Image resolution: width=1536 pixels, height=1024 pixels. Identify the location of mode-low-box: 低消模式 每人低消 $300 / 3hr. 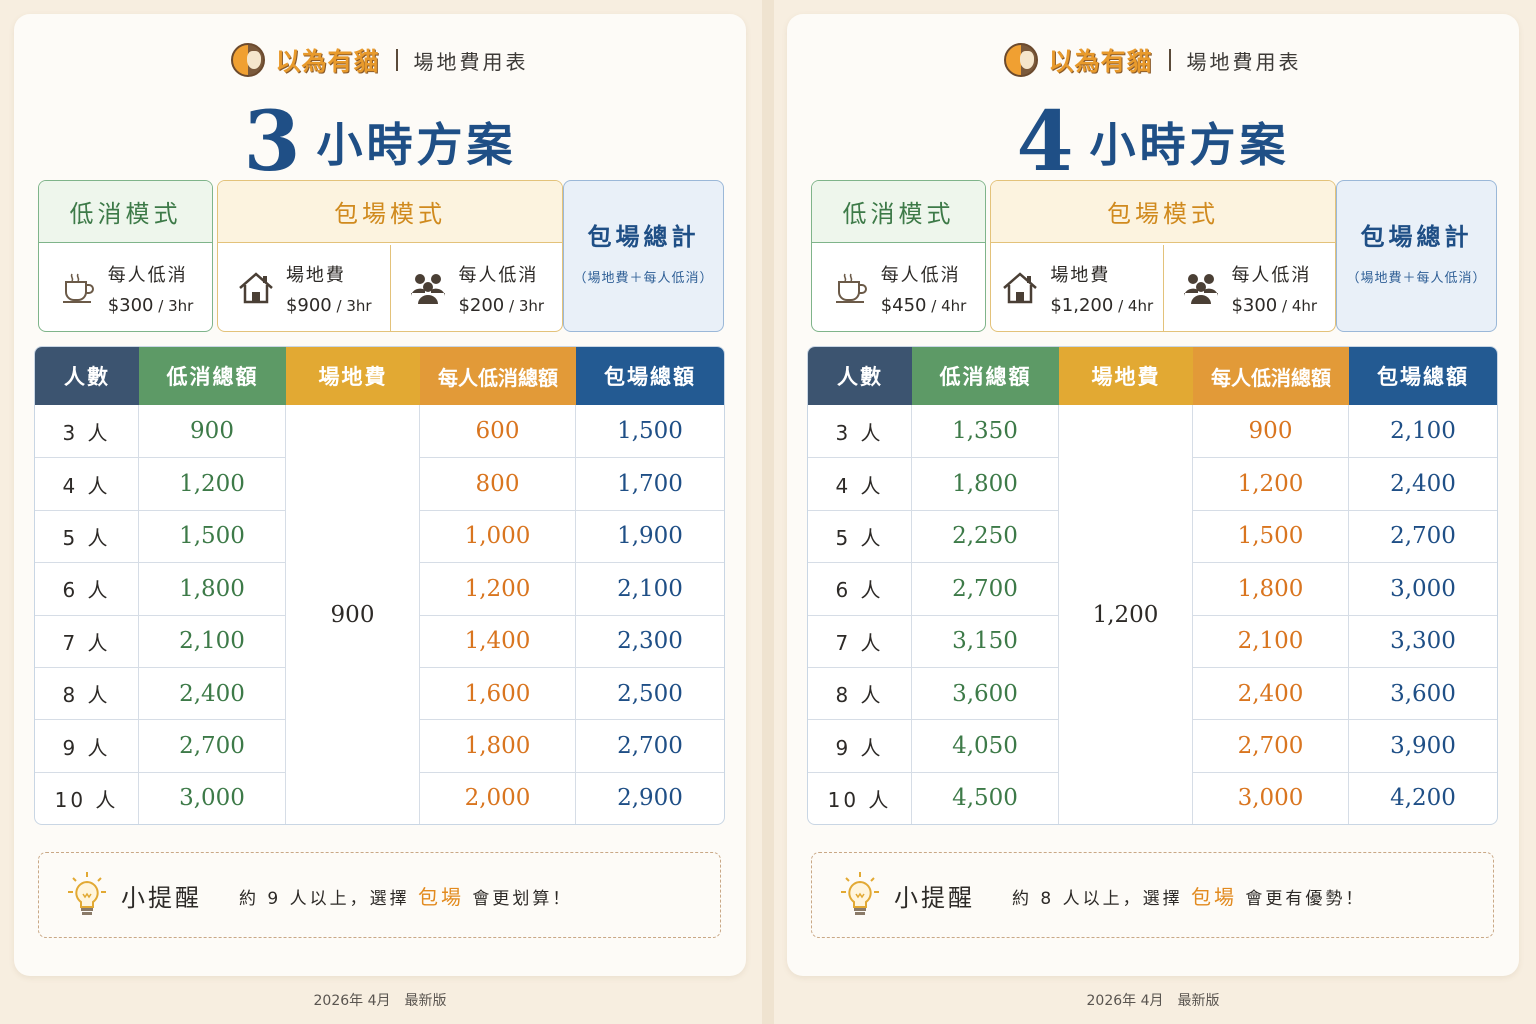
(125, 256).